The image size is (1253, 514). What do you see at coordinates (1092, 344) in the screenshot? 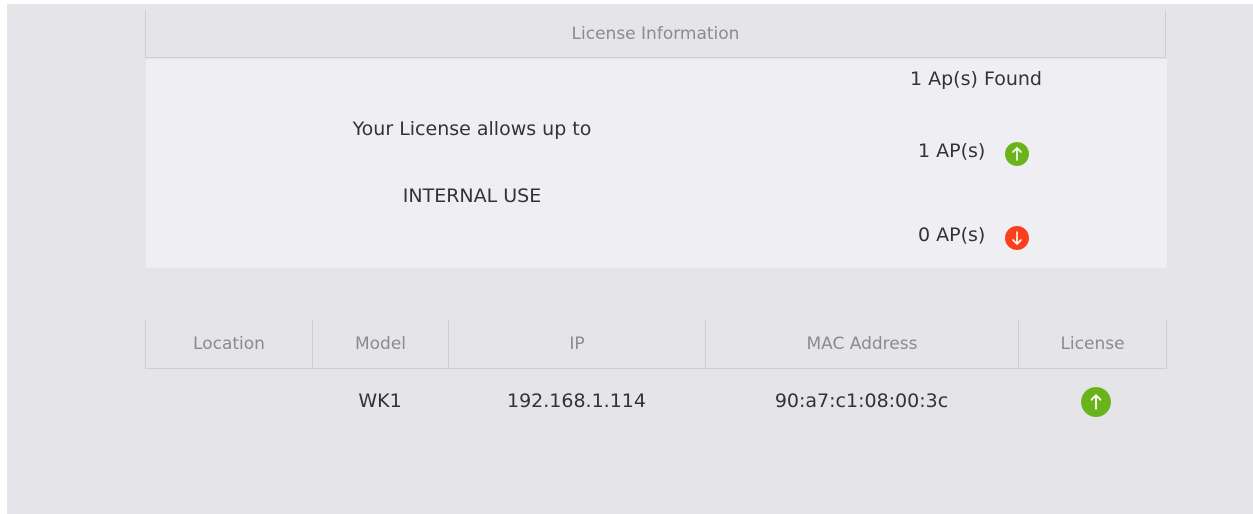
I see `column-header-license: License` at bounding box center [1092, 344].